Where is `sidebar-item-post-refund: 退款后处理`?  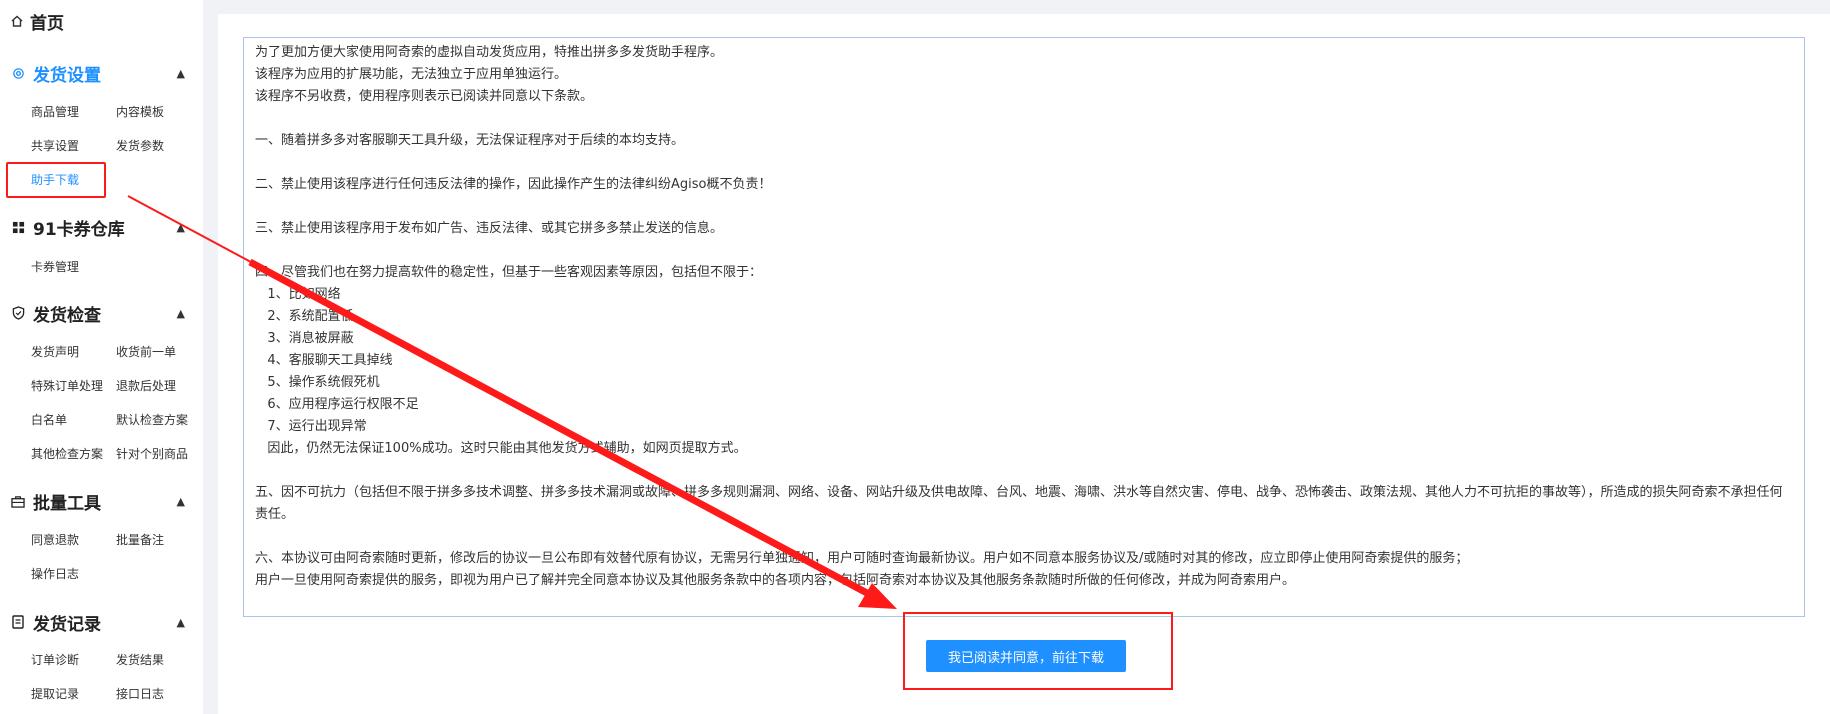
sidebar-item-post-refund: 退款后处理 is located at coordinates (146, 386).